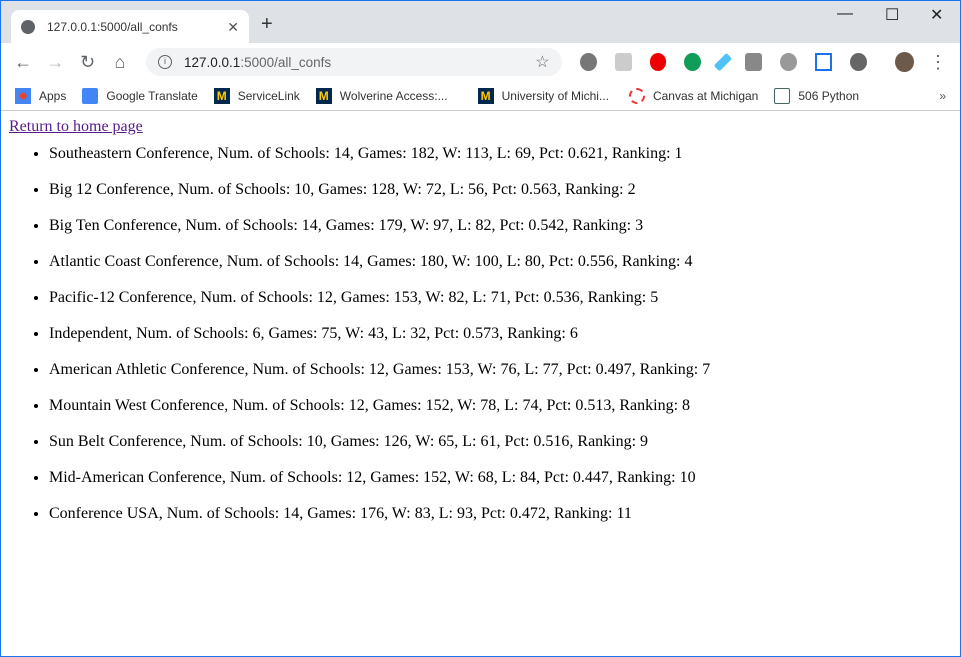  I want to click on more-bookmarks-icon: », so click(942, 96).